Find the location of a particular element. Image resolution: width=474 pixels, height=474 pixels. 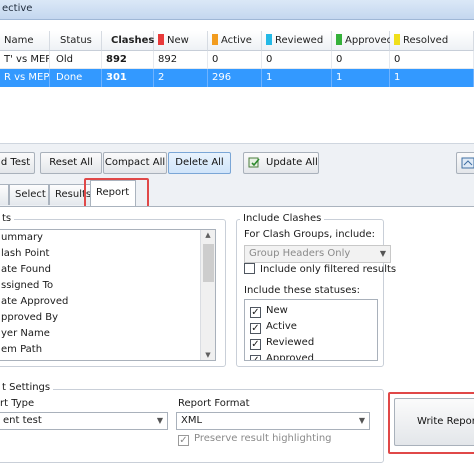

cell-clashes: 892 is located at coordinates (128, 60).